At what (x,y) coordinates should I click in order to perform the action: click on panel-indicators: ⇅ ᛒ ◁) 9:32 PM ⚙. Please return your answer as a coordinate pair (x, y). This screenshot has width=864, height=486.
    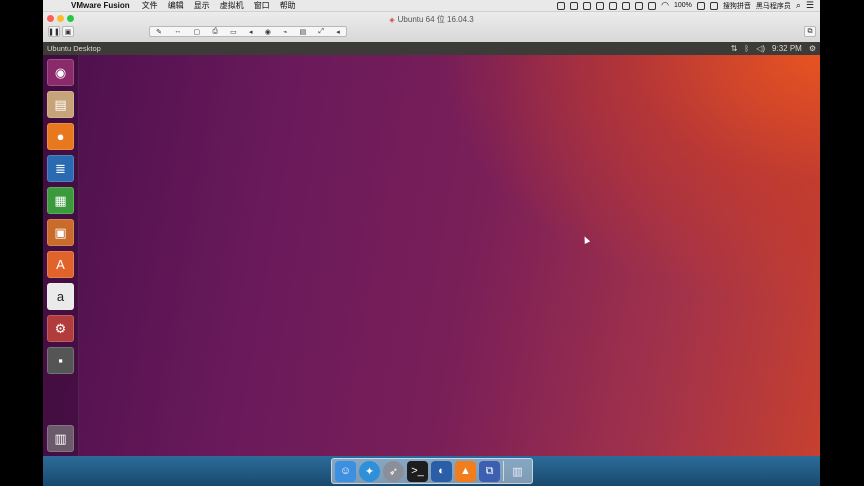
    Looking at the image, I should click on (773, 48).